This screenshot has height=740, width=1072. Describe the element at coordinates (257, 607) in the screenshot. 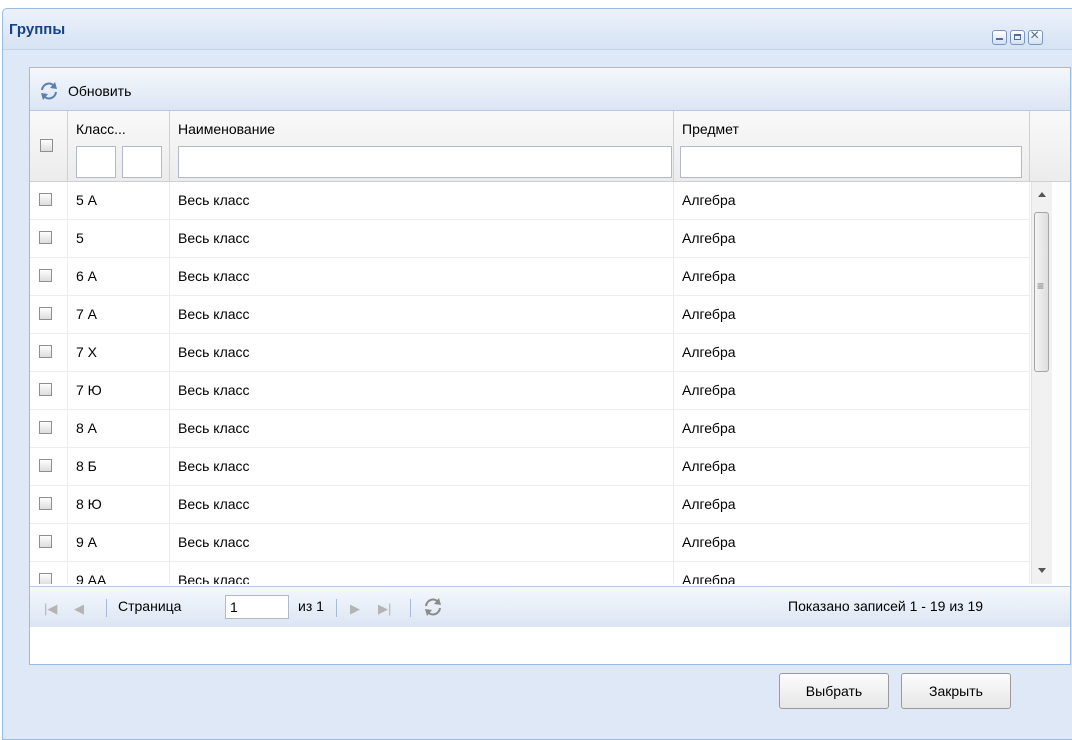

I see `page-number-input: 1` at that location.